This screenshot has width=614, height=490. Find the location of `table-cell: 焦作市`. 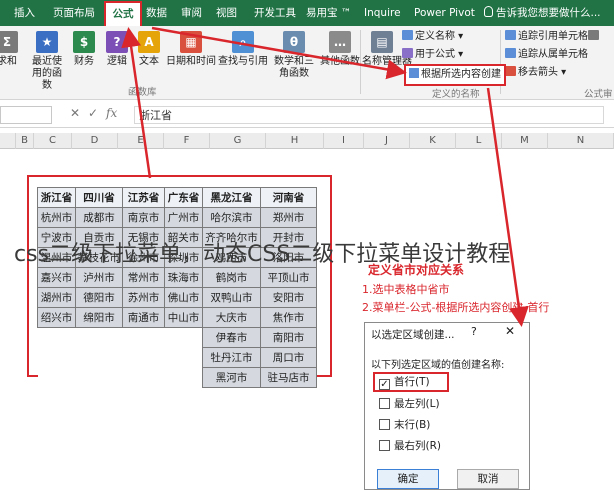

table-cell: 焦作市 is located at coordinates (288, 317).